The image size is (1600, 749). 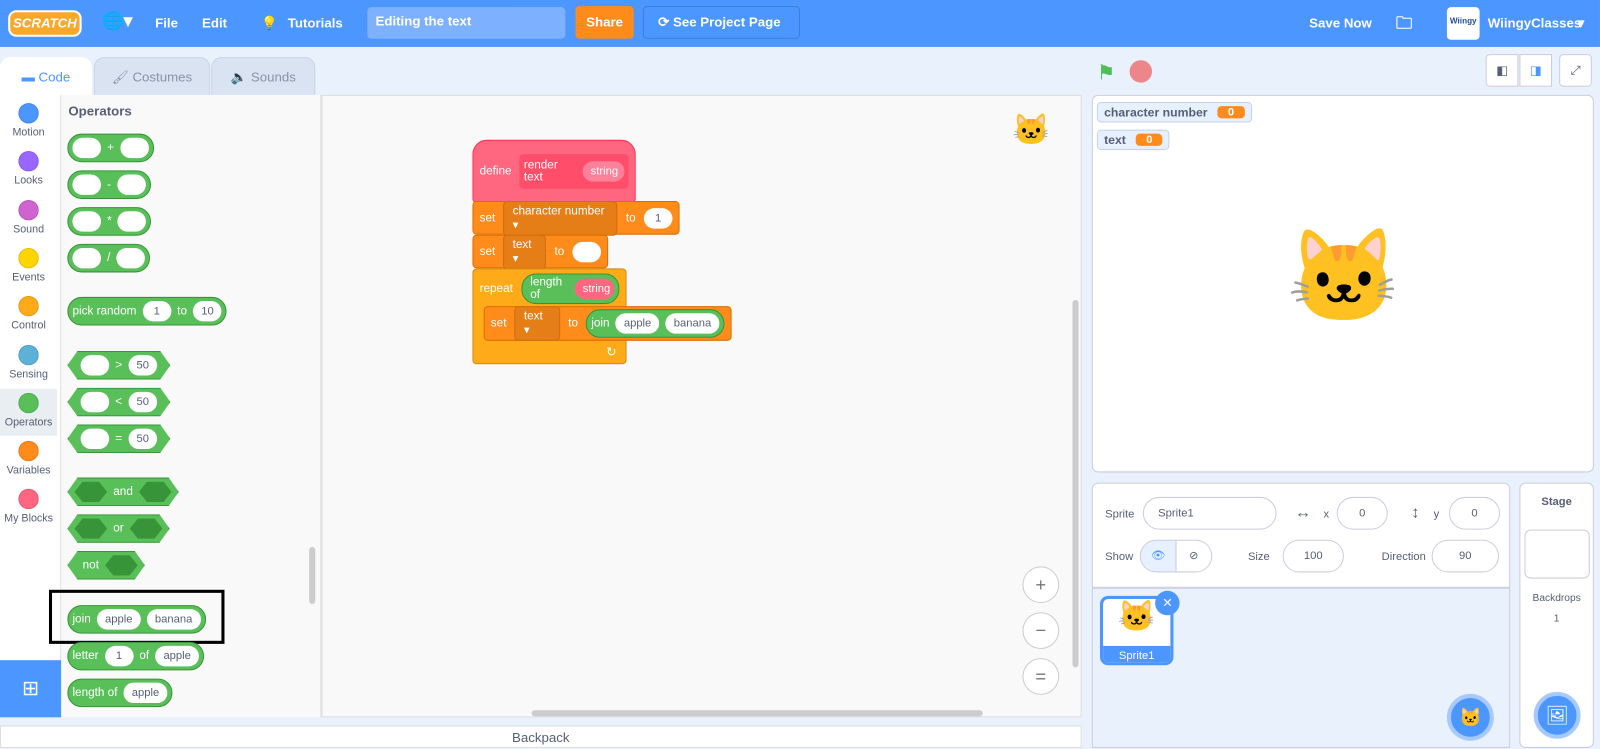 What do you see at coordinates (1133, 139) in the screenshot?
I see `monitor-text: text 0` at bounding box center [1133, 139].